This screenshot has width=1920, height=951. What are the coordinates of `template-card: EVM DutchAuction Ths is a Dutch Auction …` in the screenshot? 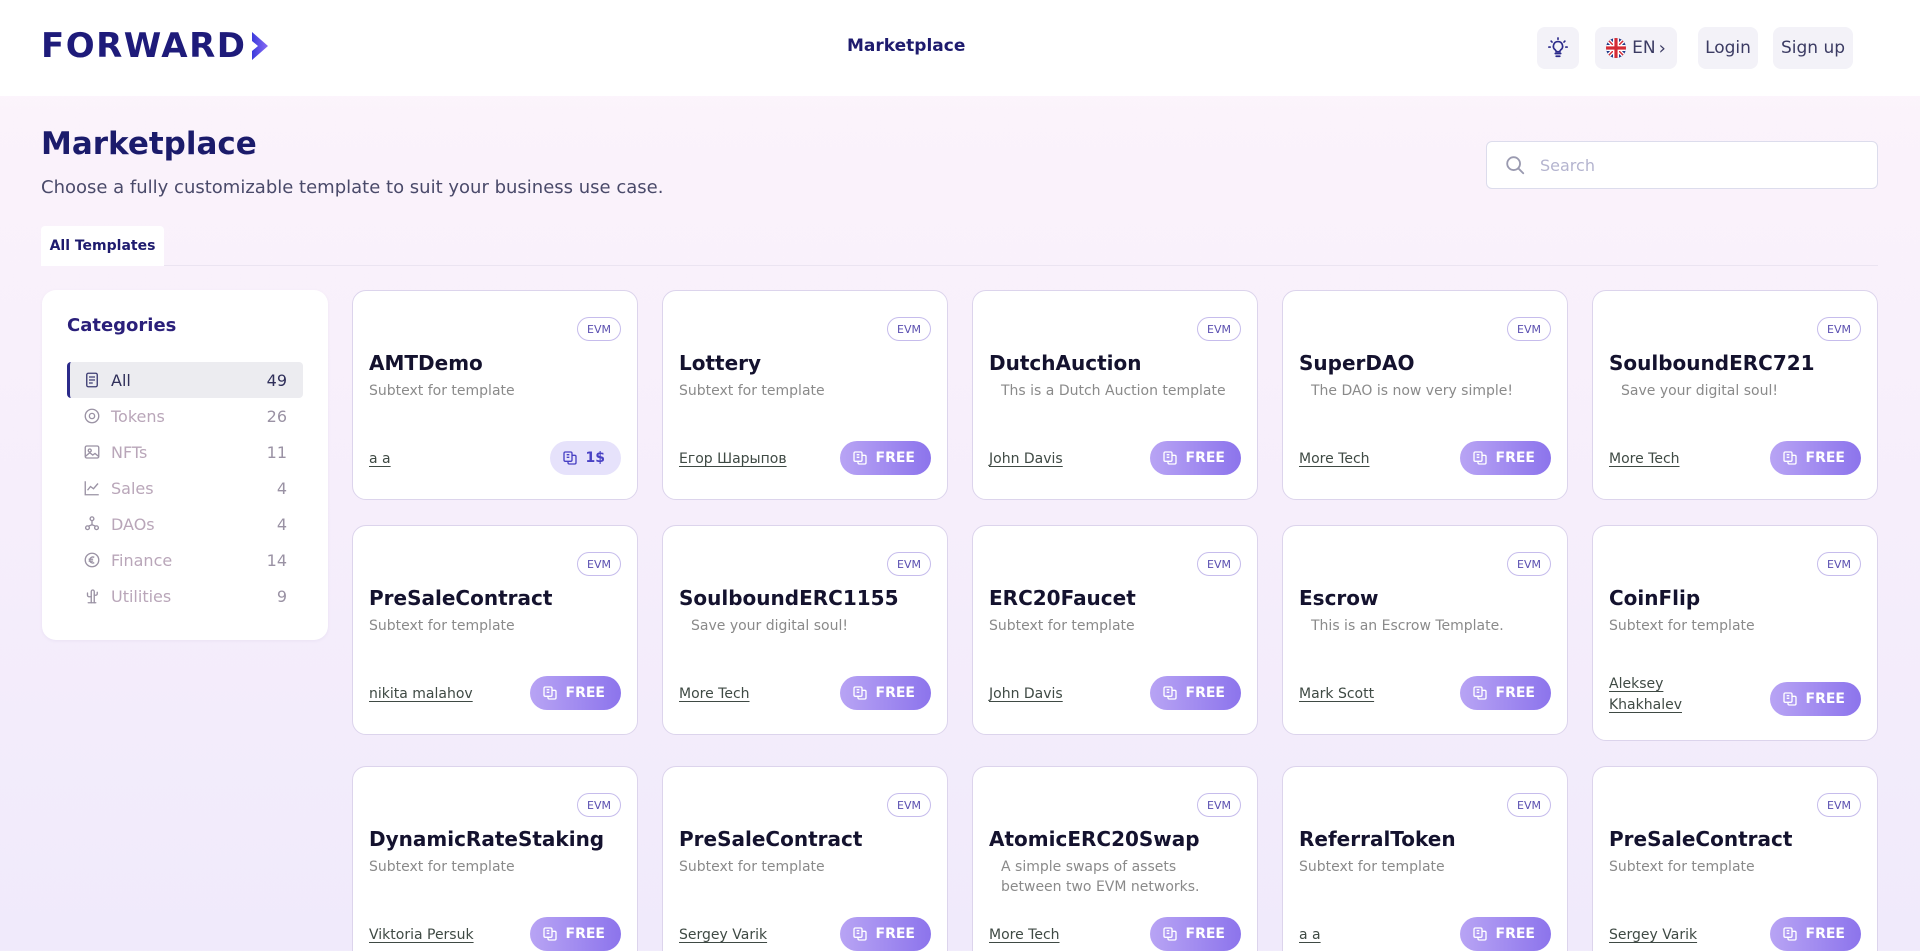 It's located at (1115, 395).